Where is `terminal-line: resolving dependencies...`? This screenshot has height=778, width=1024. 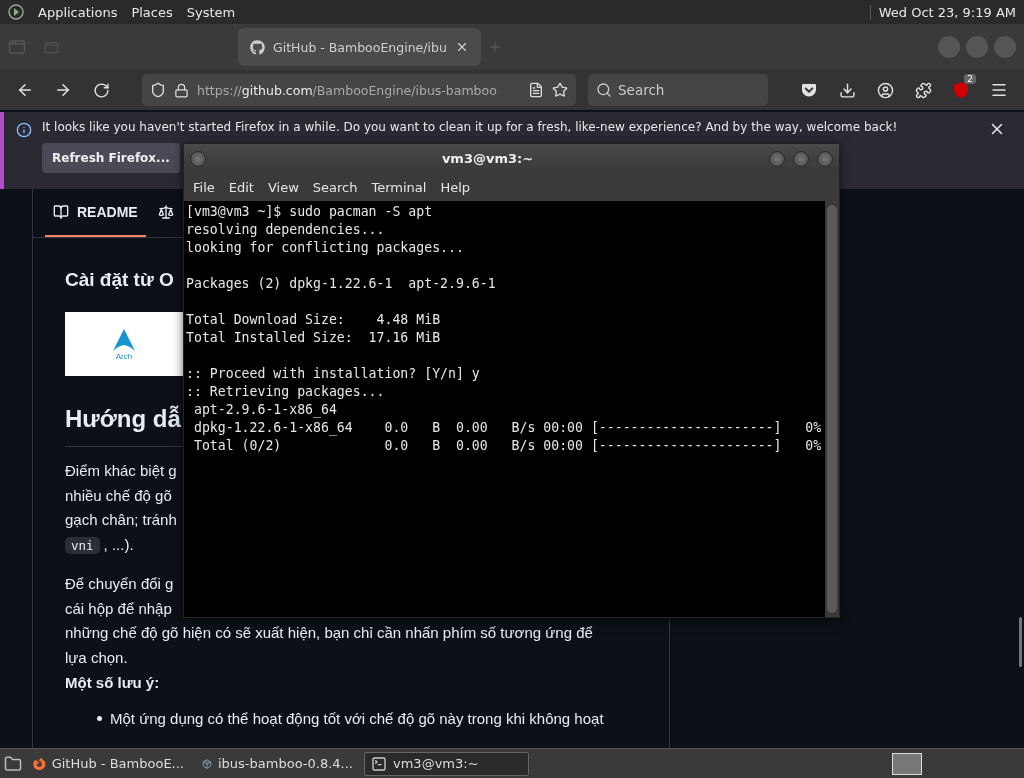
terminal-line: resolving dependencies... is located at coordinates (285, 230).